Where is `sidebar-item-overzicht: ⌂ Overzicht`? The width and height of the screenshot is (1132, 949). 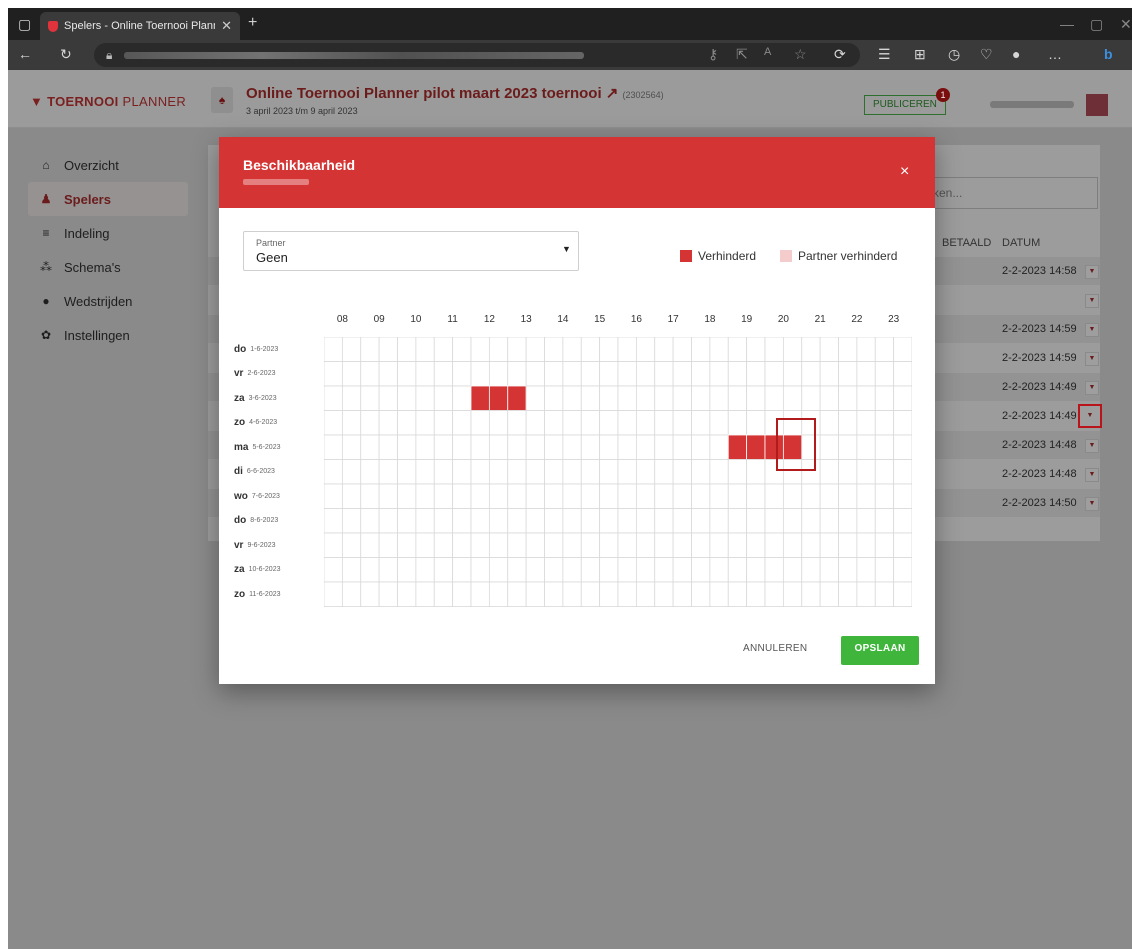 sidebar-item-overzicht: ⌂ Overzicht is located at coordinates (108, 165).